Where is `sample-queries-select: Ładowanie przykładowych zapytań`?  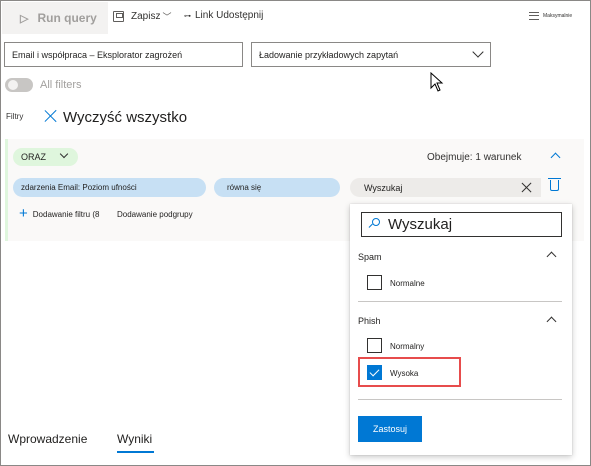
sample-queries-select: Ładowanie przykładowych zapytań is located at coordinates (371, 54).